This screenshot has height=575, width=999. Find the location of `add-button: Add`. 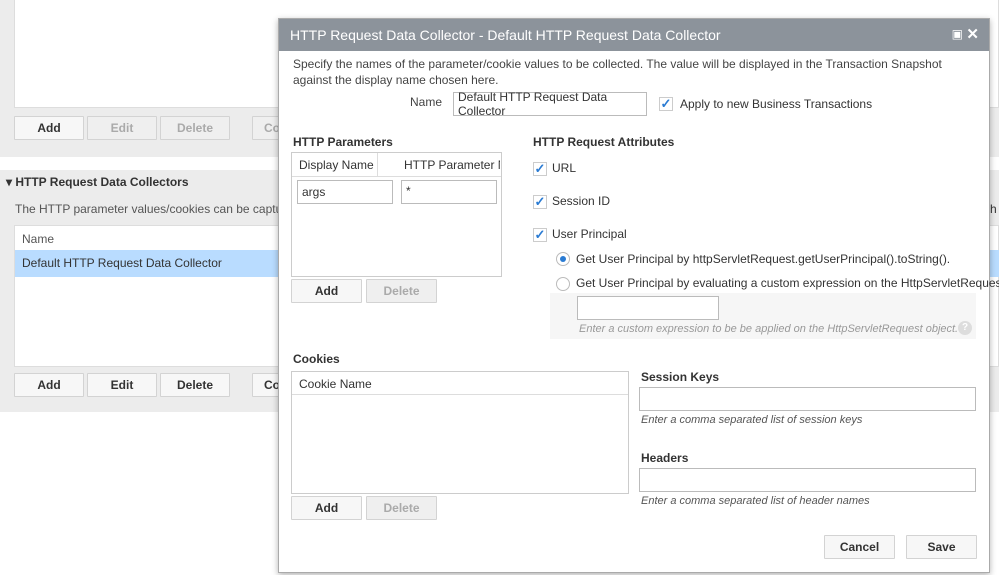

add-button: Add is located at coordinates (49, 385).